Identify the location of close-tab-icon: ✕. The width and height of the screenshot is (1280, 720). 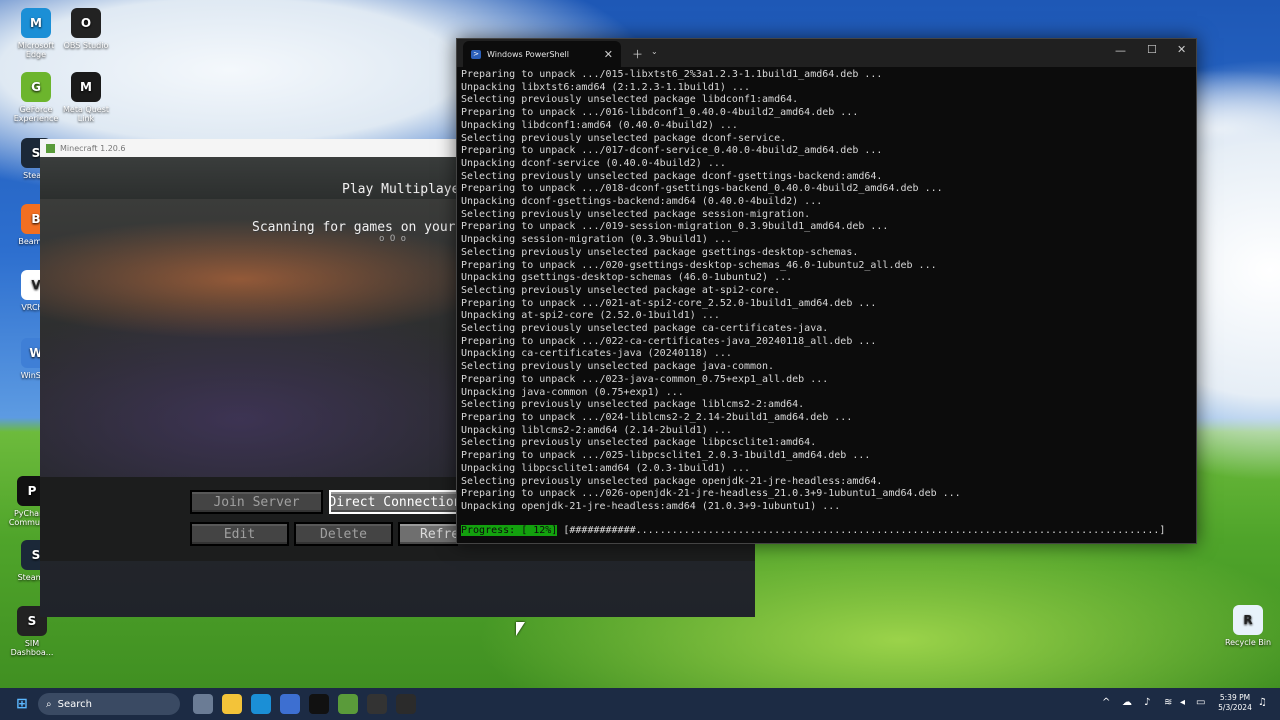
(608, 54).